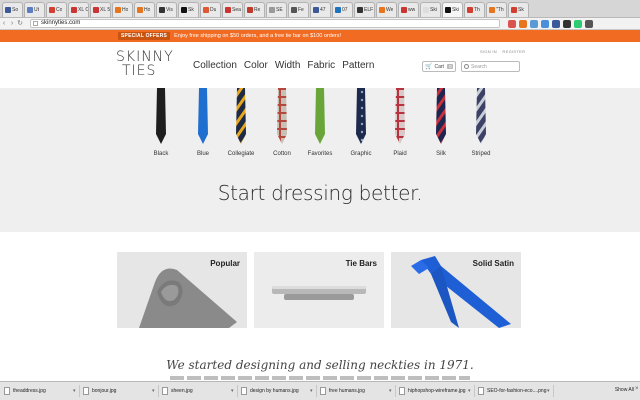  What do you see at coordinates (215, 65) in the screenshot?
I see `nav-collection: Collection` at bounding box center [215, 65].